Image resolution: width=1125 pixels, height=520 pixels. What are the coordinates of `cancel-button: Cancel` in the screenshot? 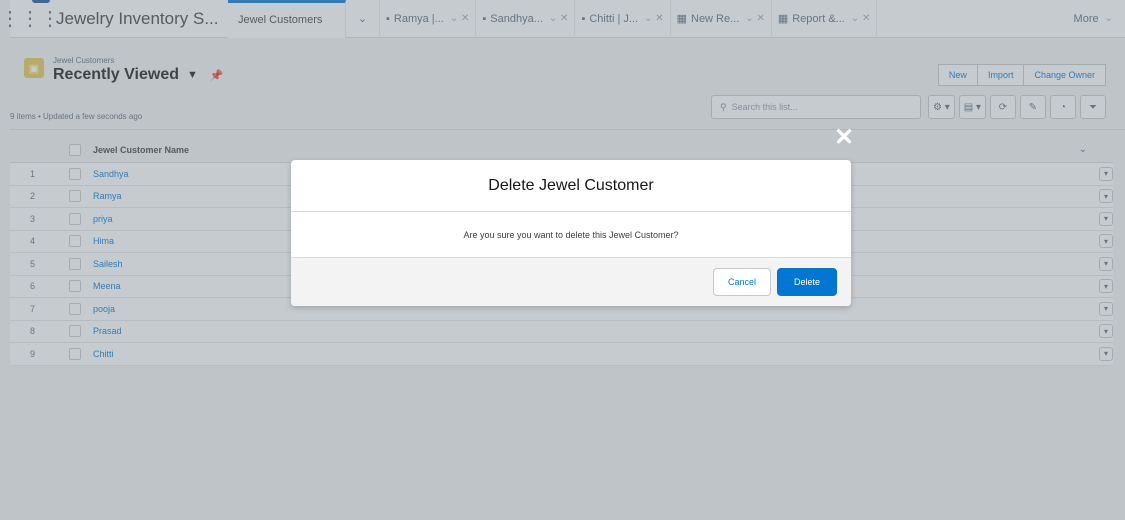 It's located at (741, 282).